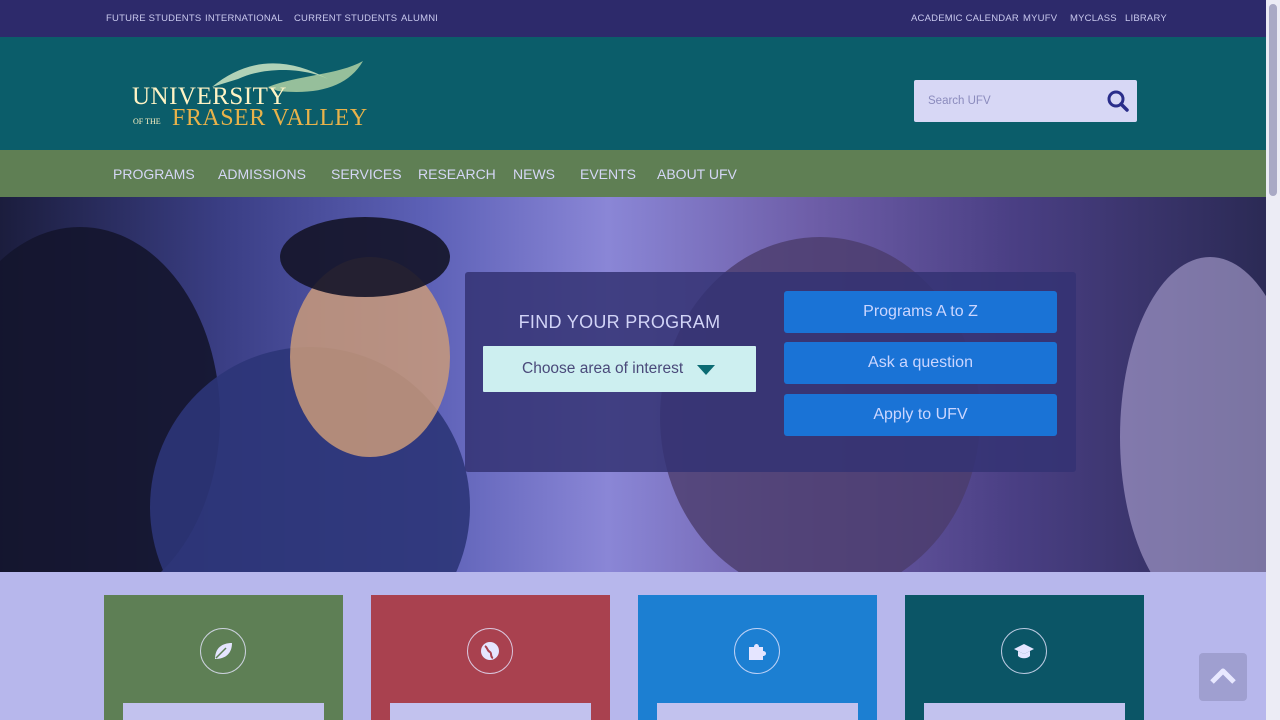 The image size is (1280, 720). Describe the element at coordinates (270, 118) in the screenshot. I see `logo-text-fraser-valley: FRASER VALLEY` at that location.